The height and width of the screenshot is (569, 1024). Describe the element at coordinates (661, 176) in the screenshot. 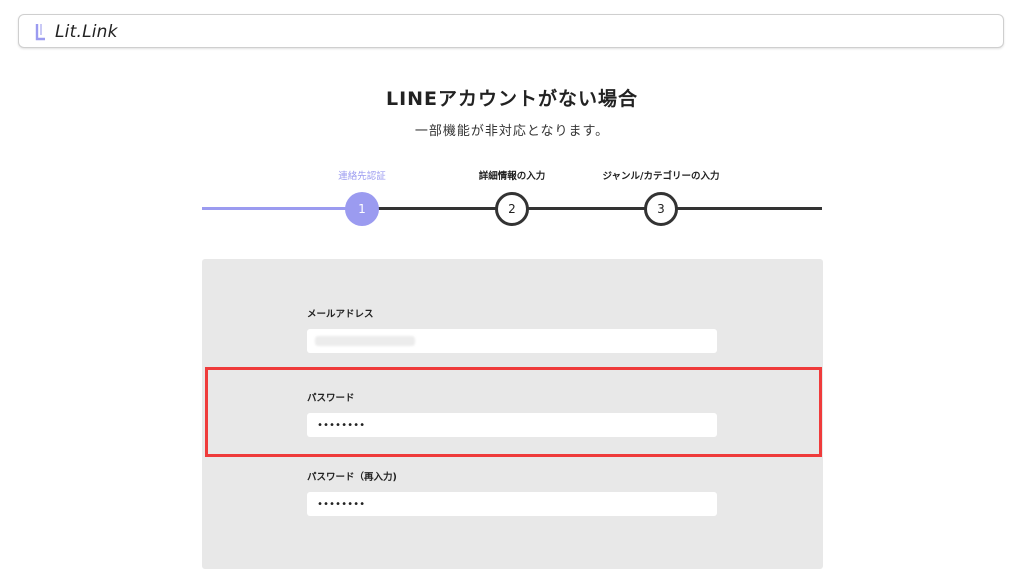

I see `step-label-genre-category: ジャンル/カテゴリーの入力` at that location.